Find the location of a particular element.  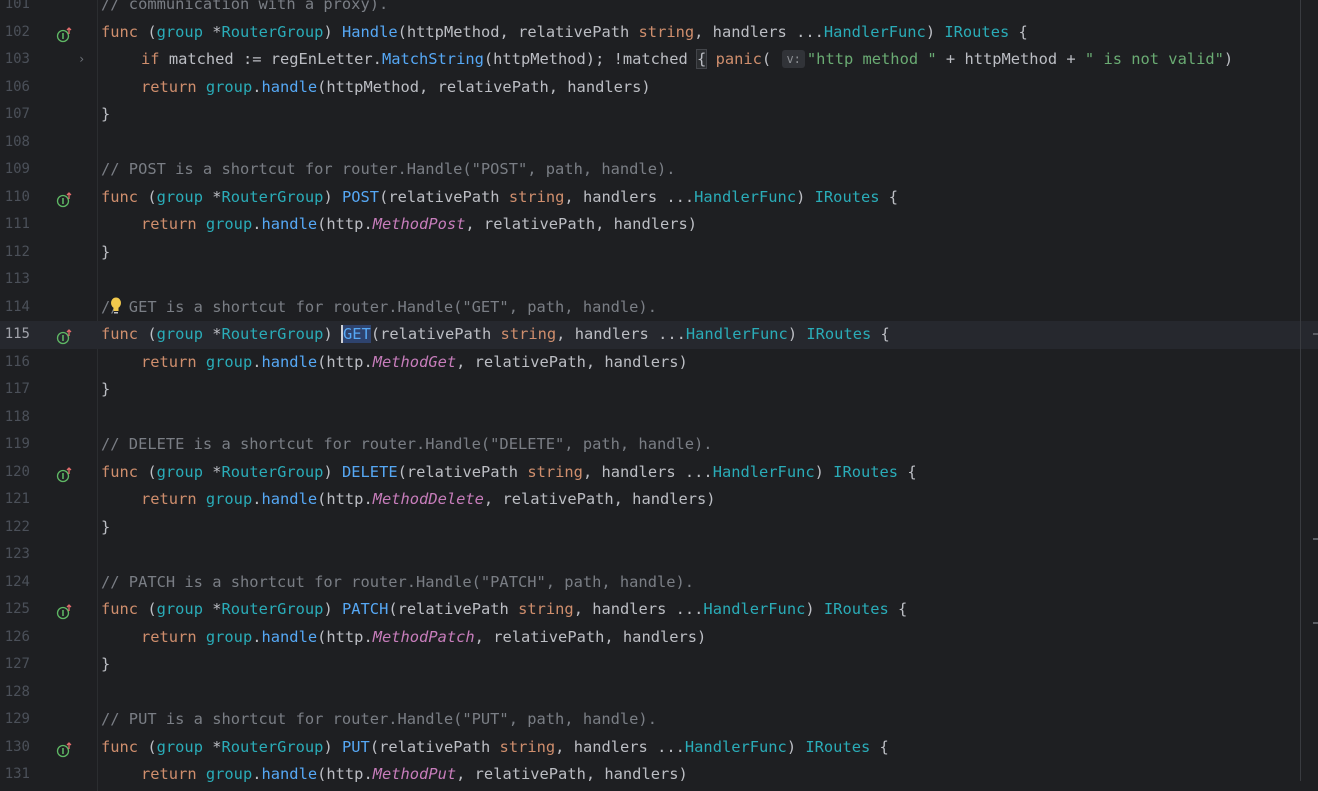

line-number: 107 is located at coordinates (15, 115).